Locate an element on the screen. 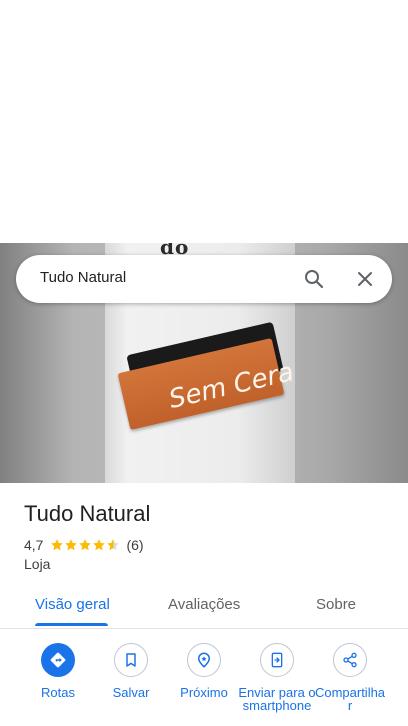 The image size is (408, 726). nearby-icon is located at coordinates (204, 660).